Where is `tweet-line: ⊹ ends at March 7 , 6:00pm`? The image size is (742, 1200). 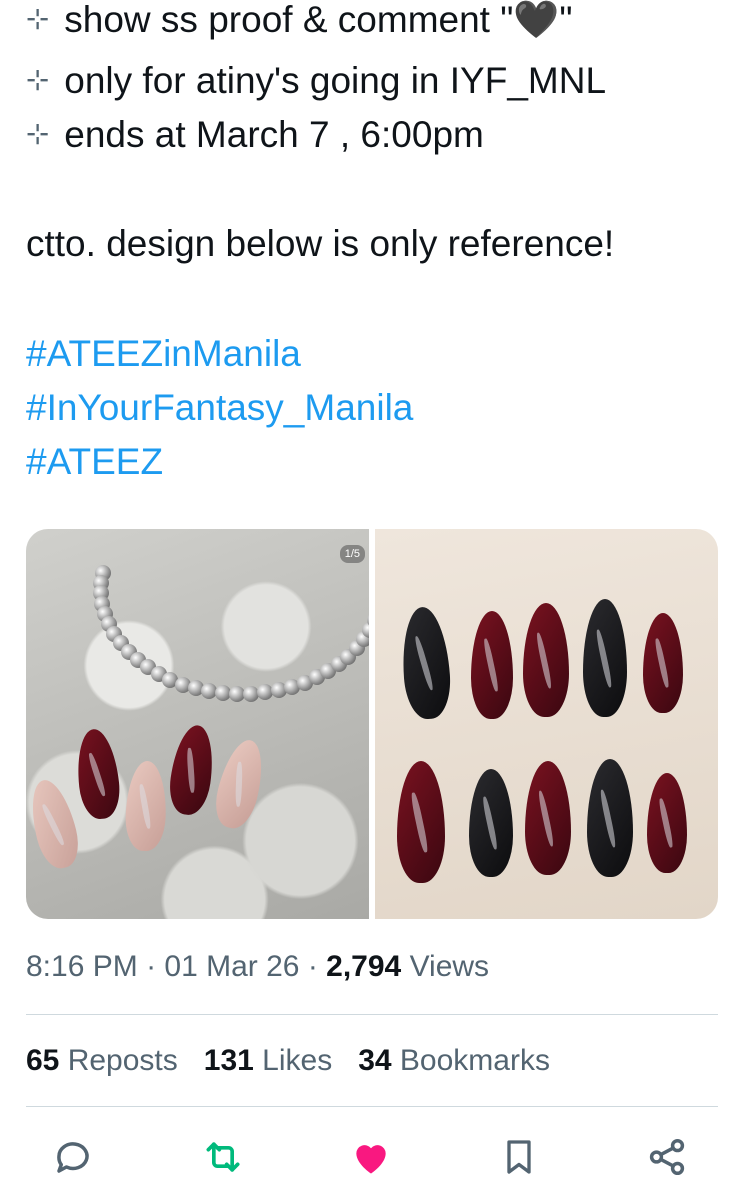
tweet-line: ⊹ ends at March 7 , 6:00pm is located at coordinates (376, 134).